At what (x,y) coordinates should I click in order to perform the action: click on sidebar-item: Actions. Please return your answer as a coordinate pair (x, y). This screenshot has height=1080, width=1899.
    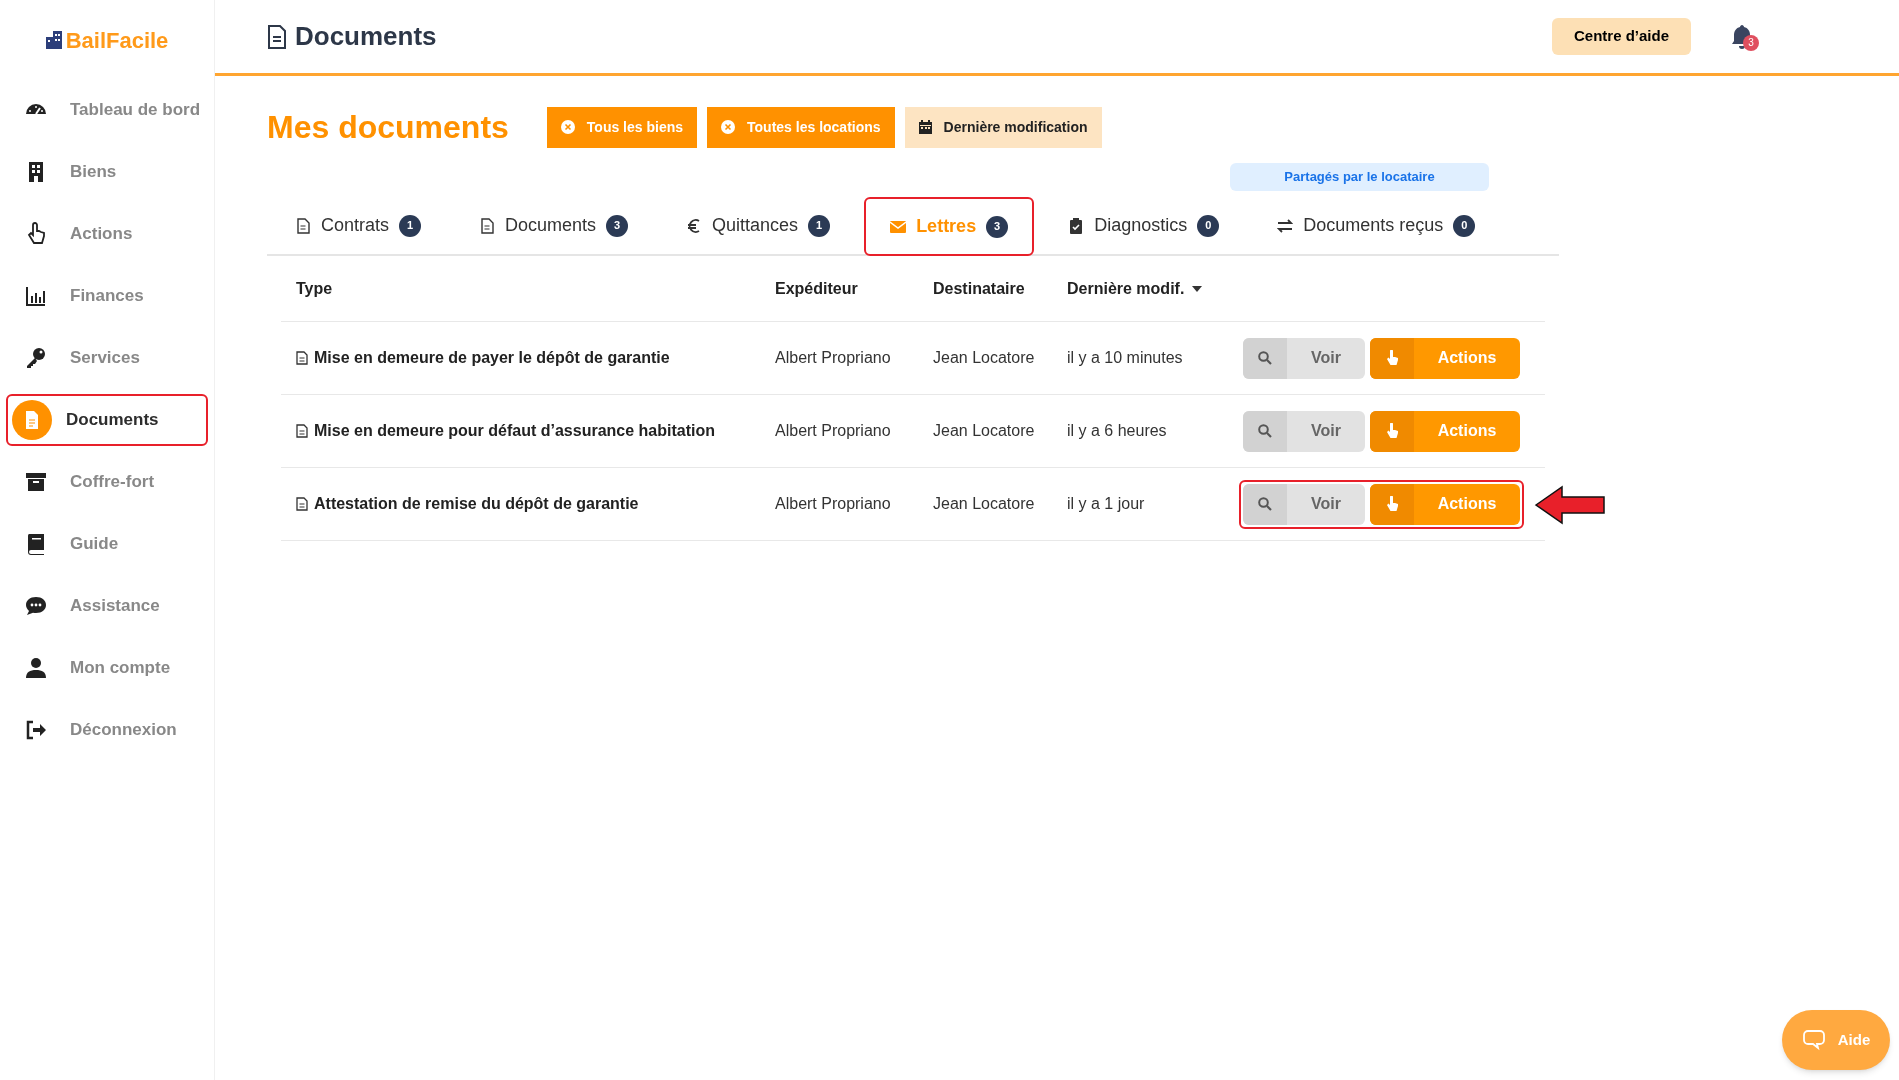
    Looking at the image, I should click on (107, 234).